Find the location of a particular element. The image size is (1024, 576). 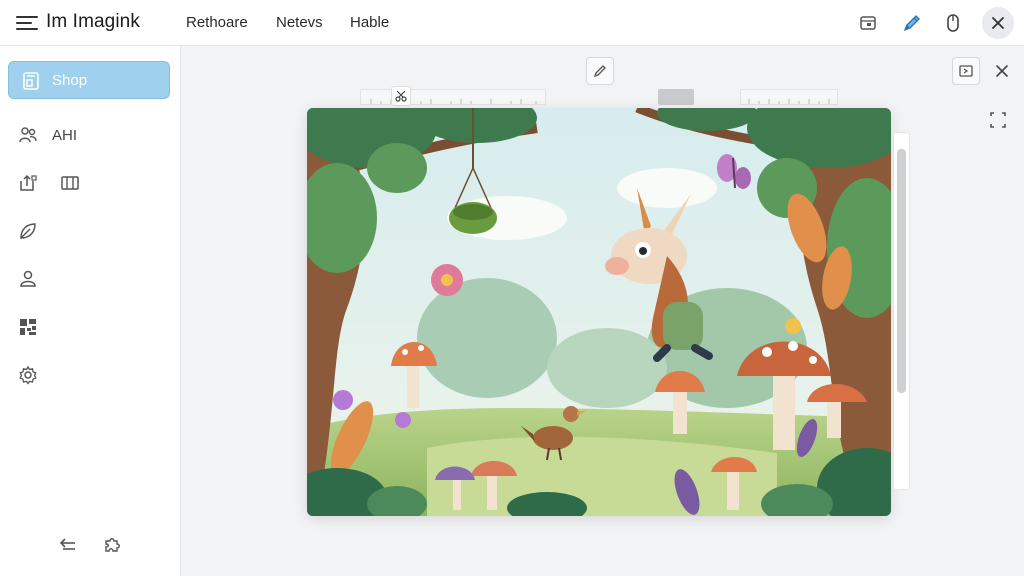

ahi-label: AHI is located at coordinates (64, 135).